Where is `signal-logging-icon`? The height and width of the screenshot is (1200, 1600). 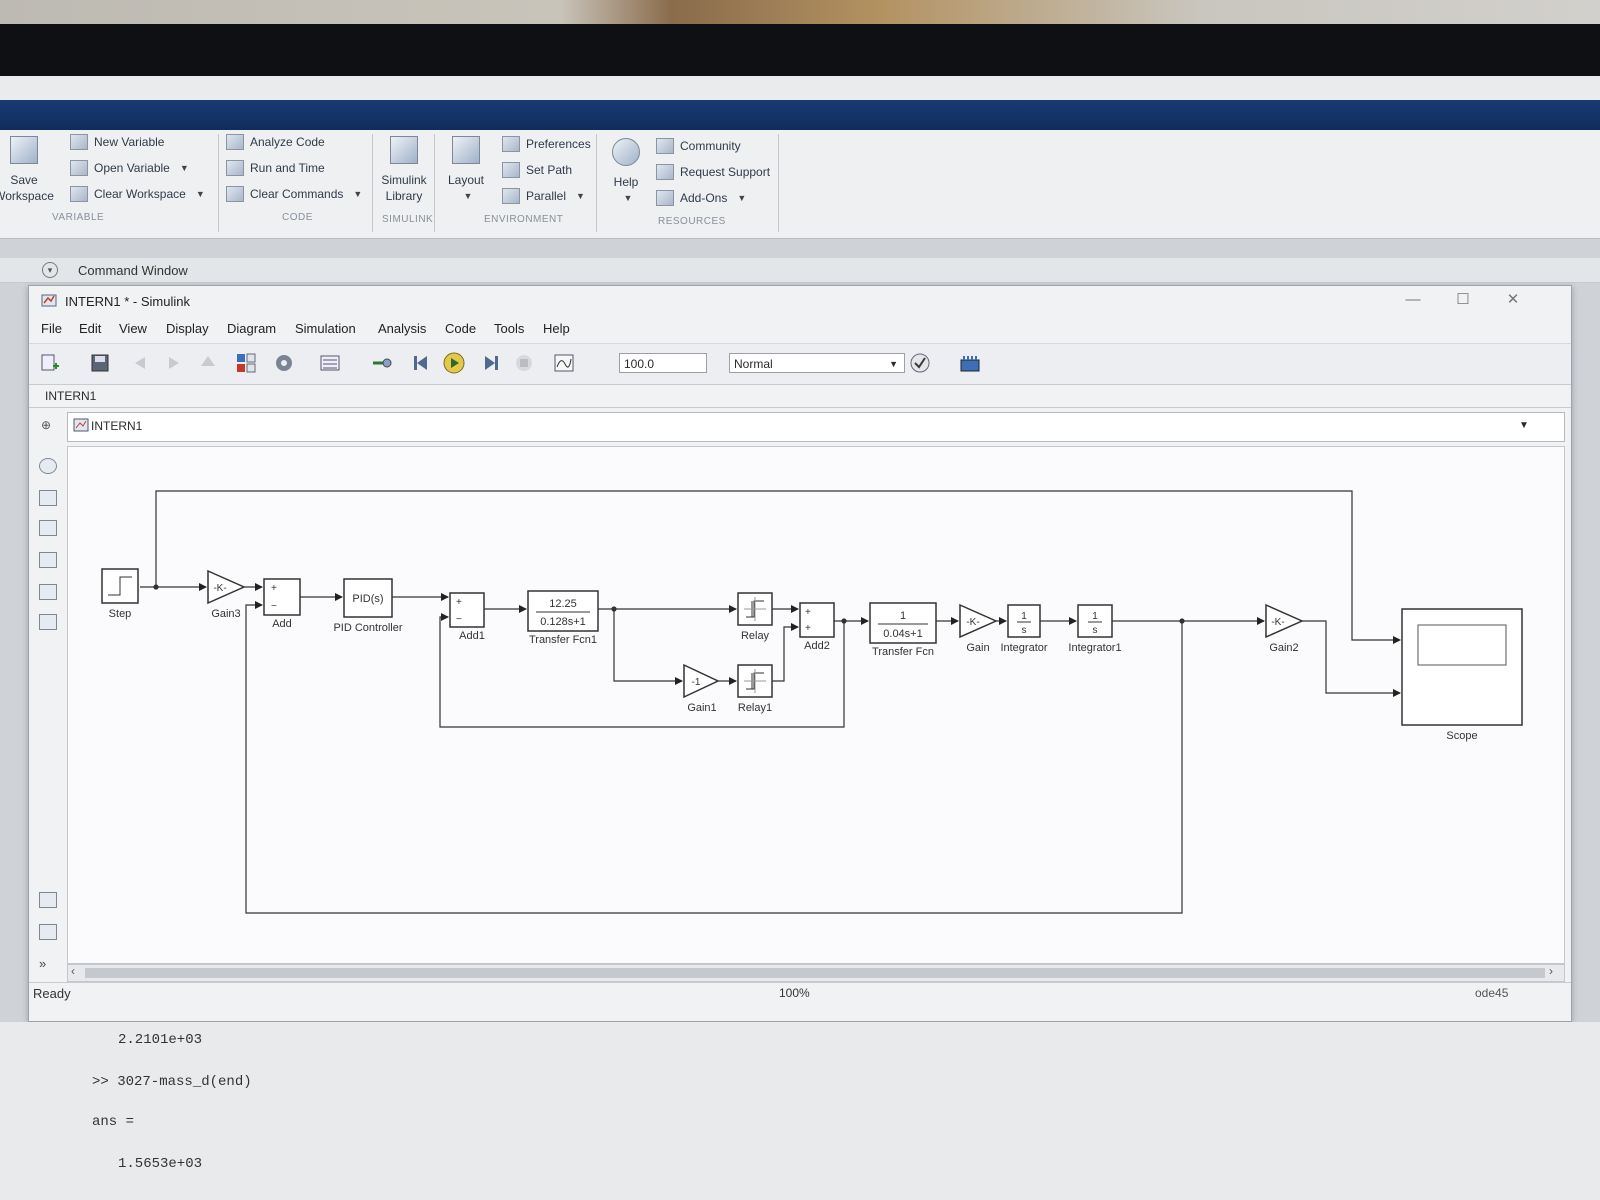 signal-logging-icon is located at coordinates (382, 363).